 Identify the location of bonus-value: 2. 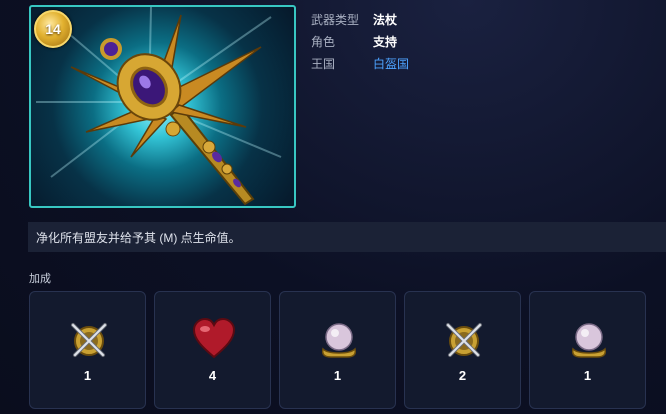
(462, 375).